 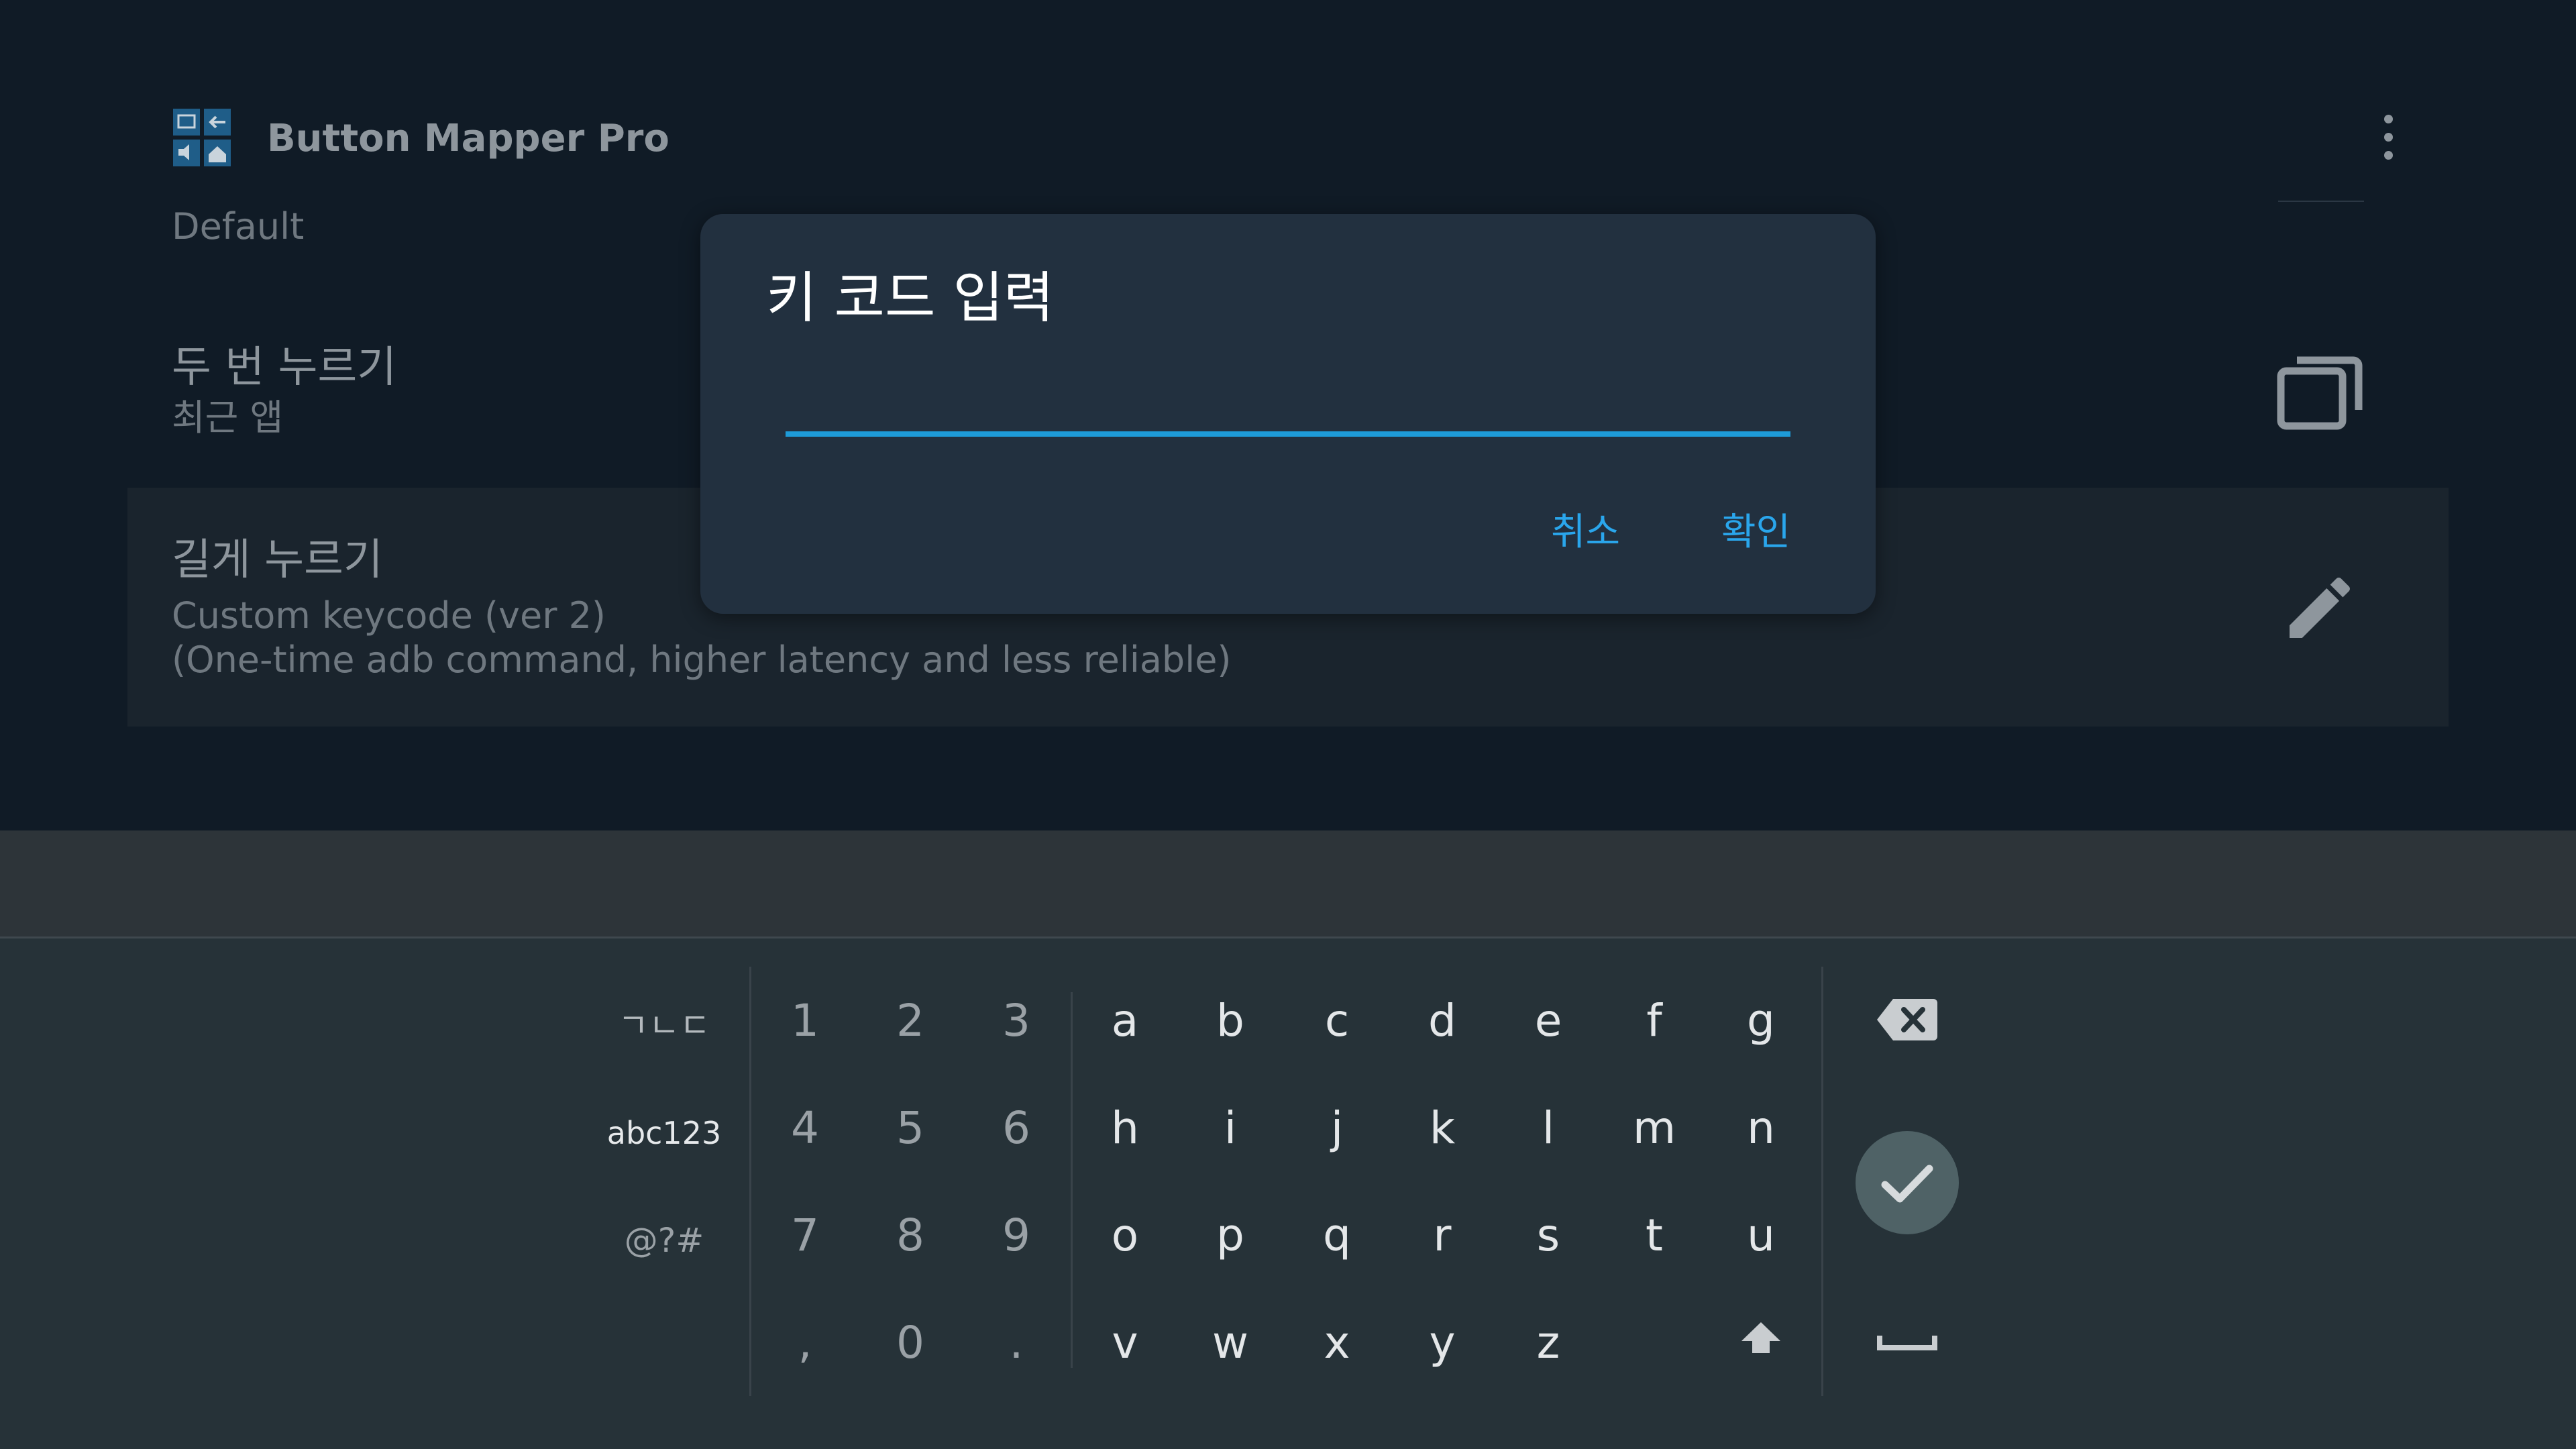 I want to click on keycode-dialog: 키 코드 입력 취소 확인, so click(x=1288, y=414).